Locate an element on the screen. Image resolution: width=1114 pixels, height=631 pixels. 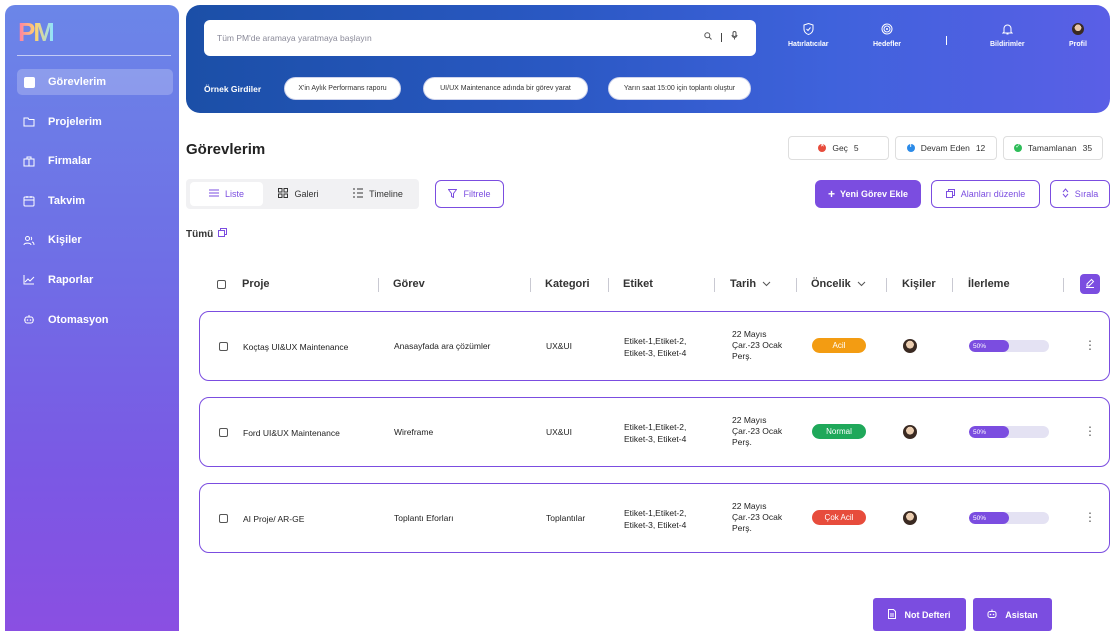
task-cell: Anasayfada ara çözümler is located at coordinates (442, 346).